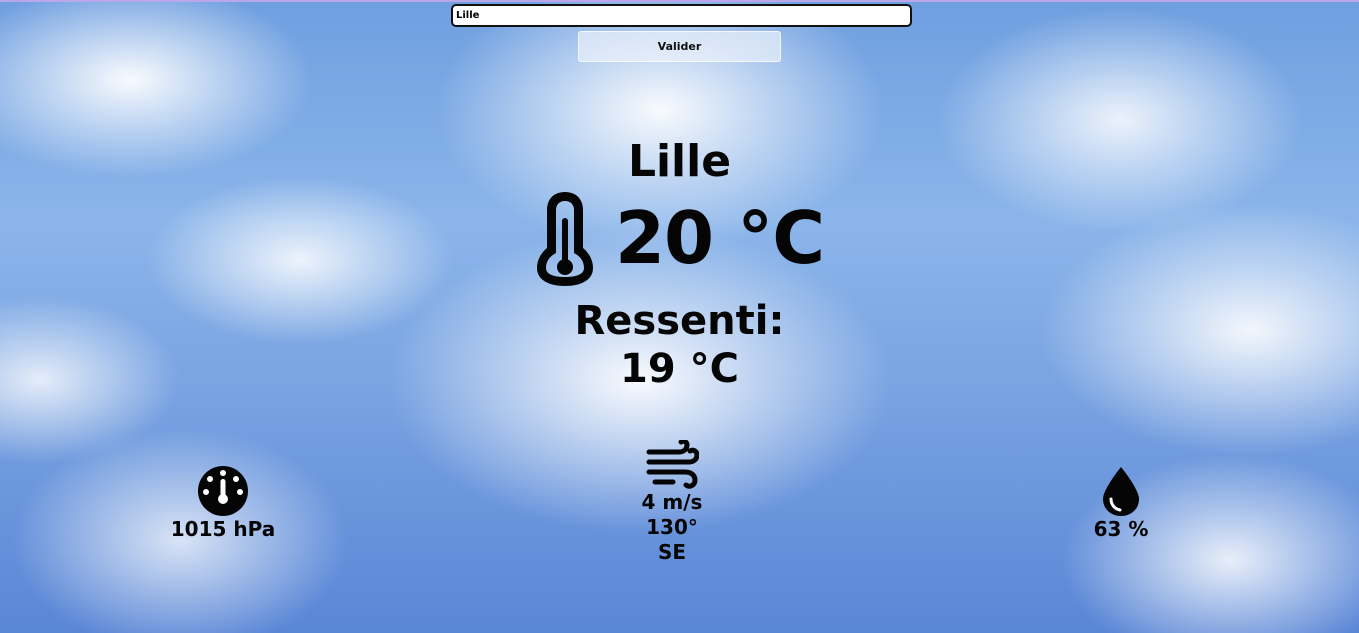  What do you see at coordinates (1121, 491) in the screenshot?
I see `droplet-icon` at bounding box center [1121, 491].